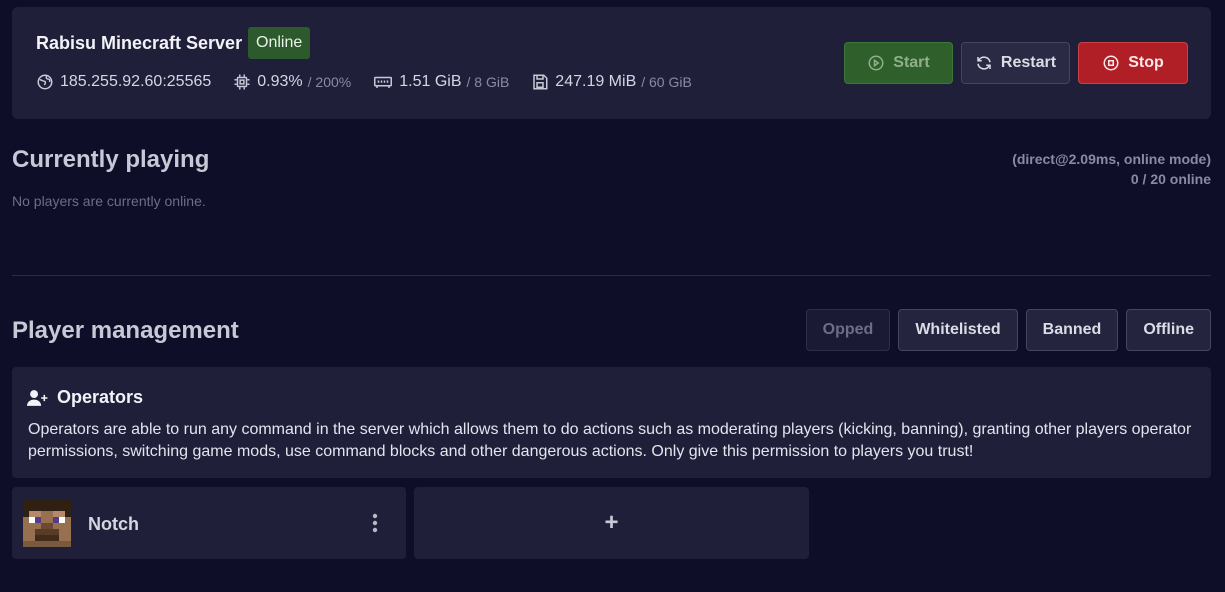 The height and width of the screenshot is (592, 1225). I want to click on cpu-stat: 0.93% / 200%, so click(292, 82).